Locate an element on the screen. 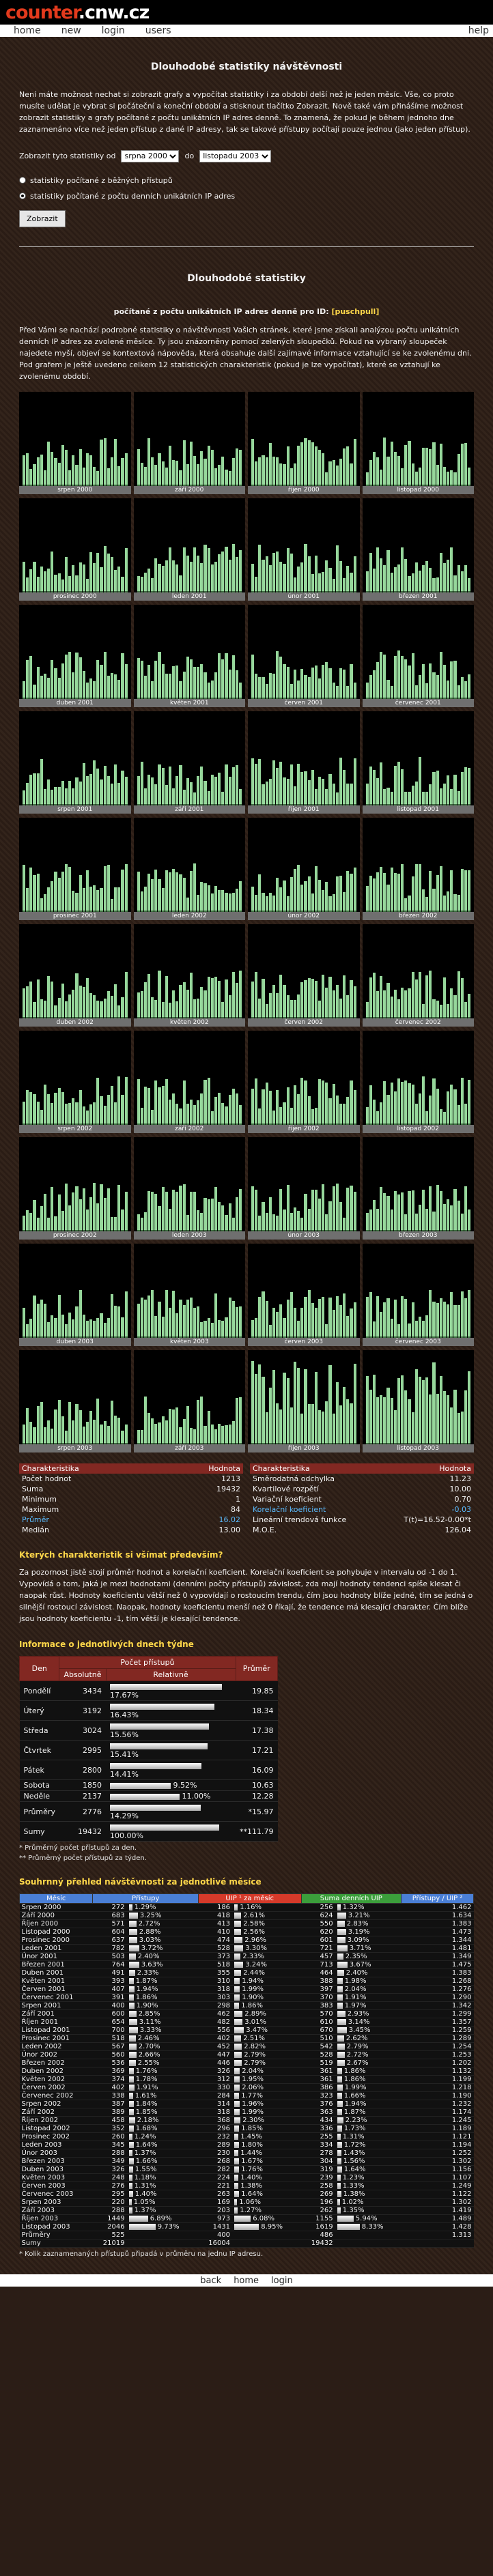  show-button: Zobrazit is located at coordinates (42, 219).